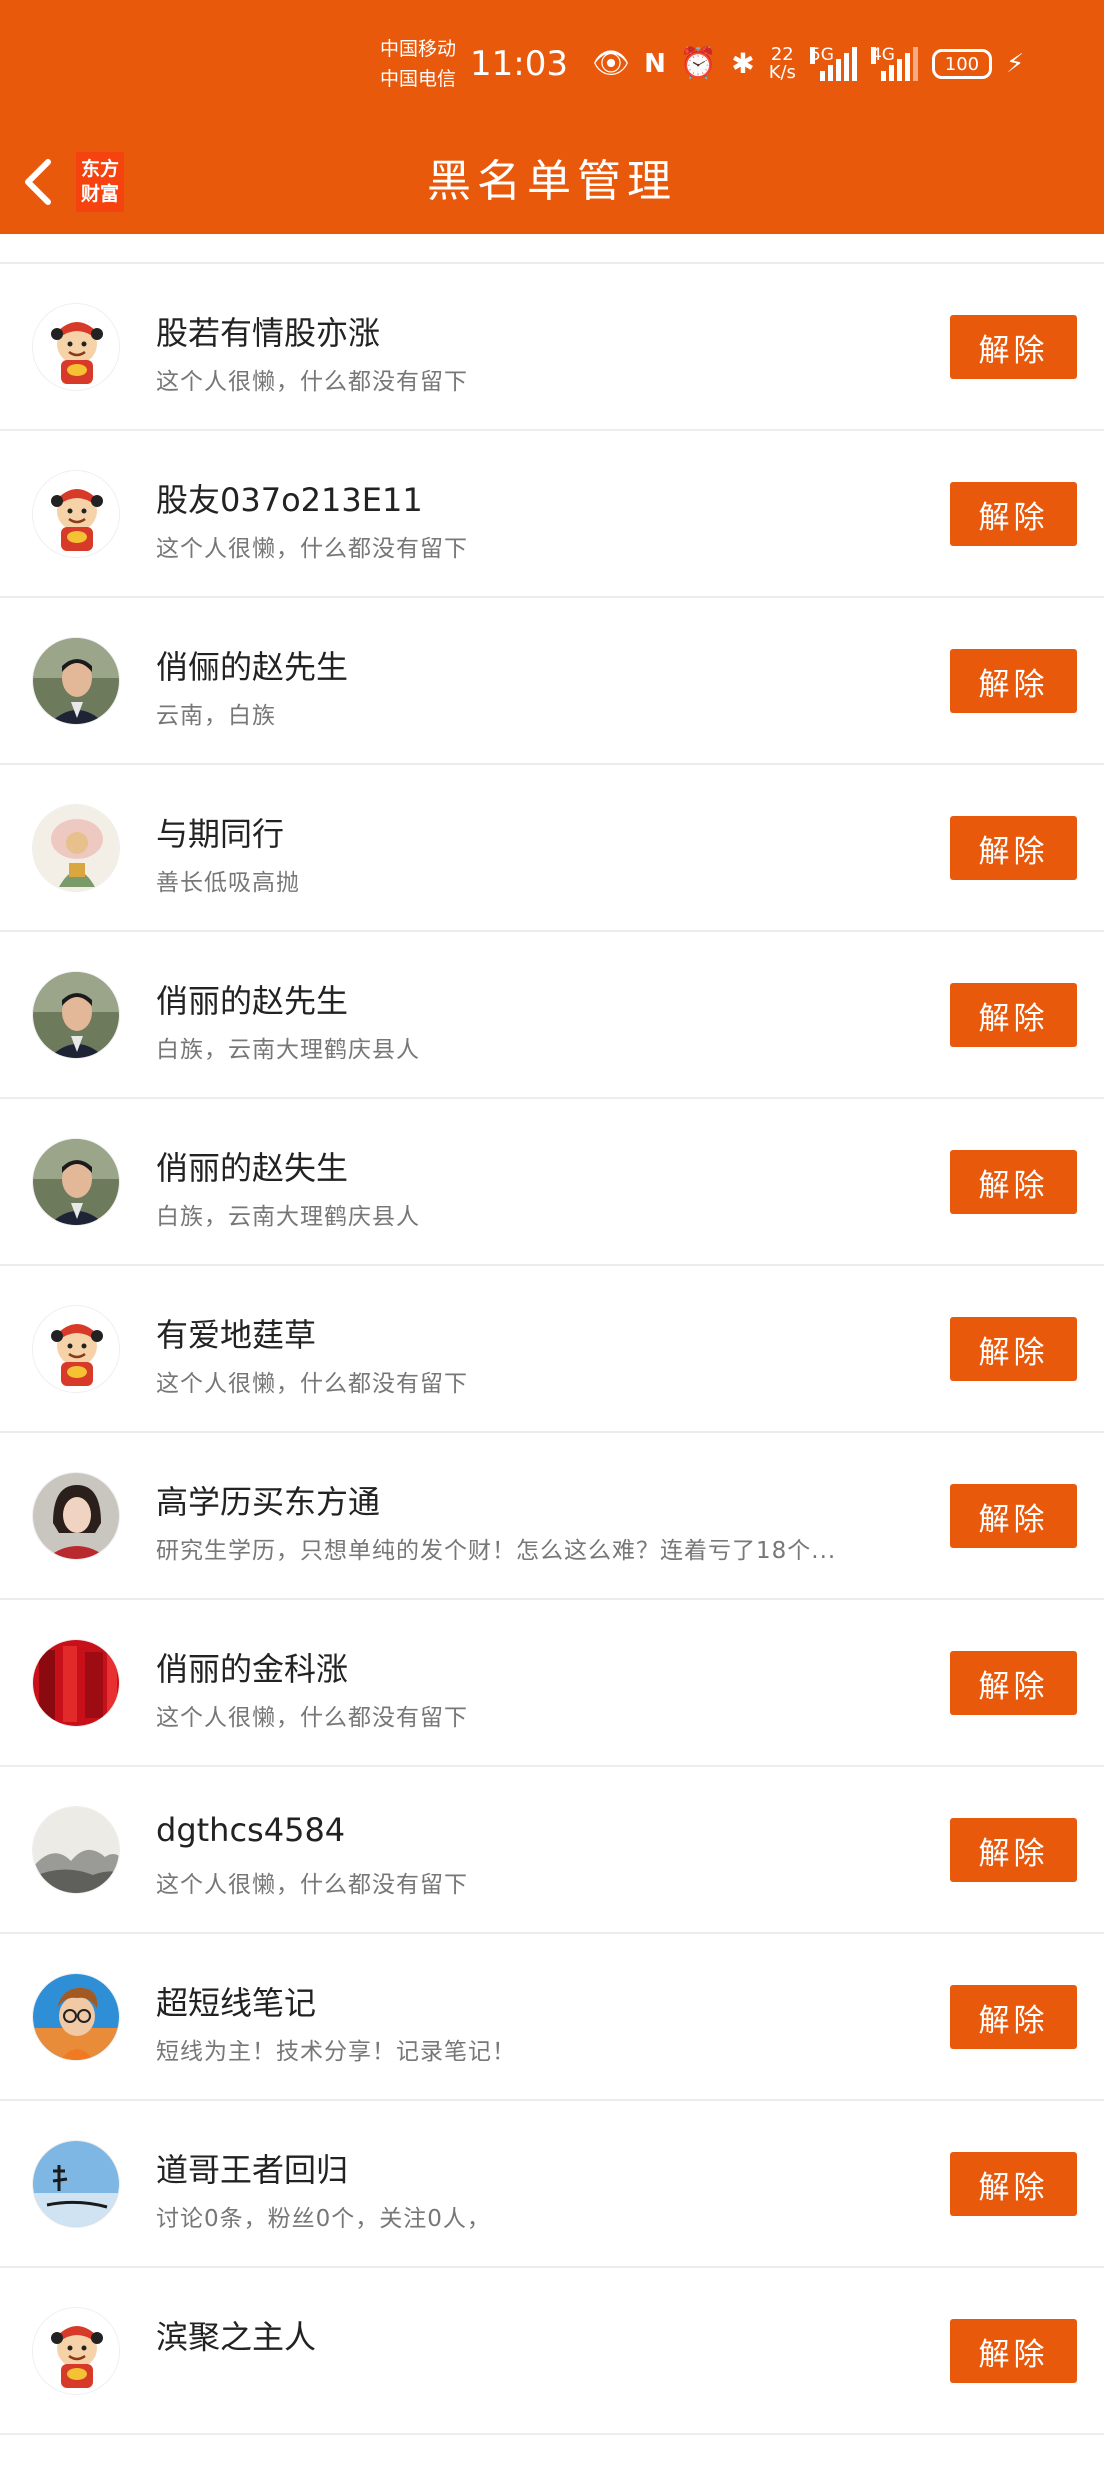 This screenshot has width=1104, height=2468. Describe the element at coordinates (228, 883) in the screenshot. I see `user-bio: 善长低吸高抛` at that location.